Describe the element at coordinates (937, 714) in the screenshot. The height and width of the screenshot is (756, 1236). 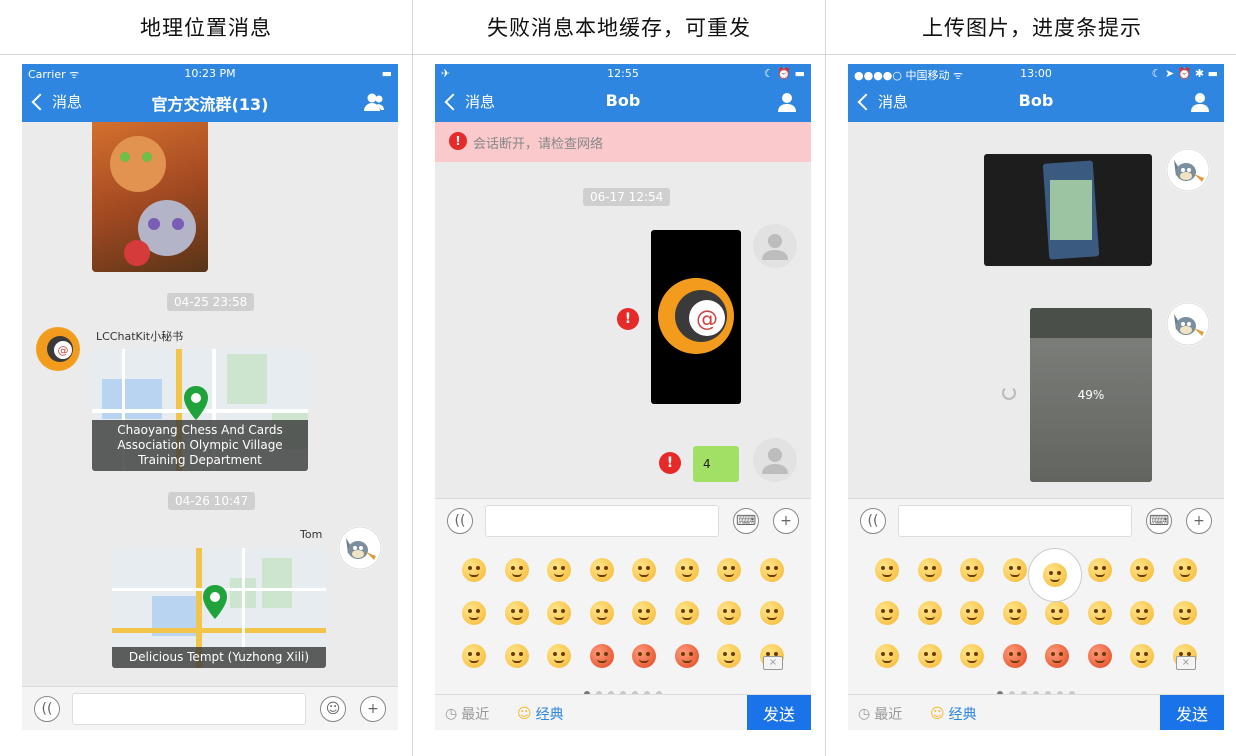
I see `smiley-icon: ☺` at that location.